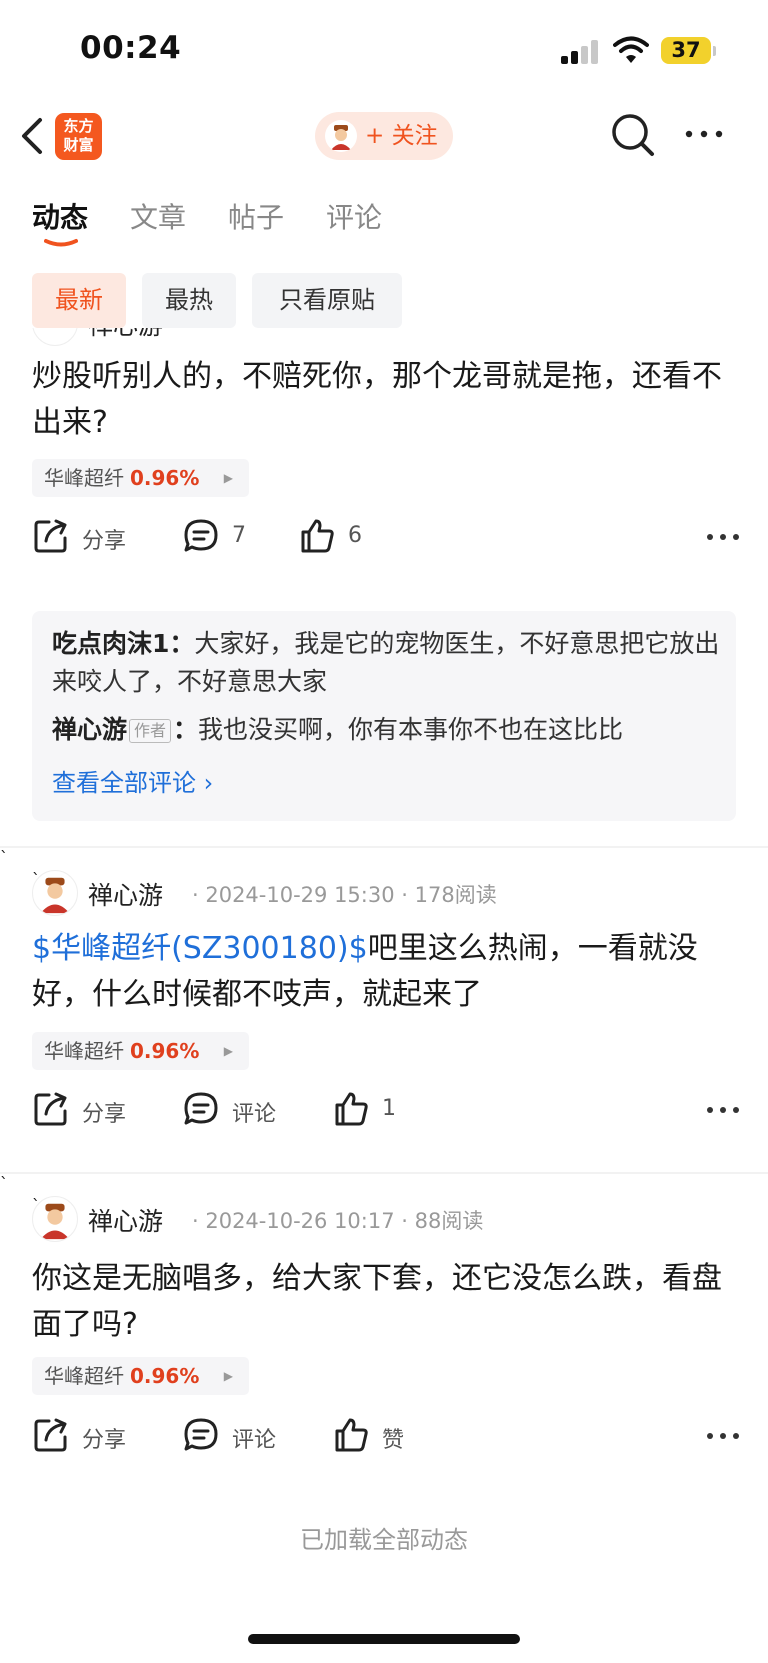 Image resolution: width=768 pixels, height=1663 pixels. I want to click on follow-button: + 关注, so click(384, 136).